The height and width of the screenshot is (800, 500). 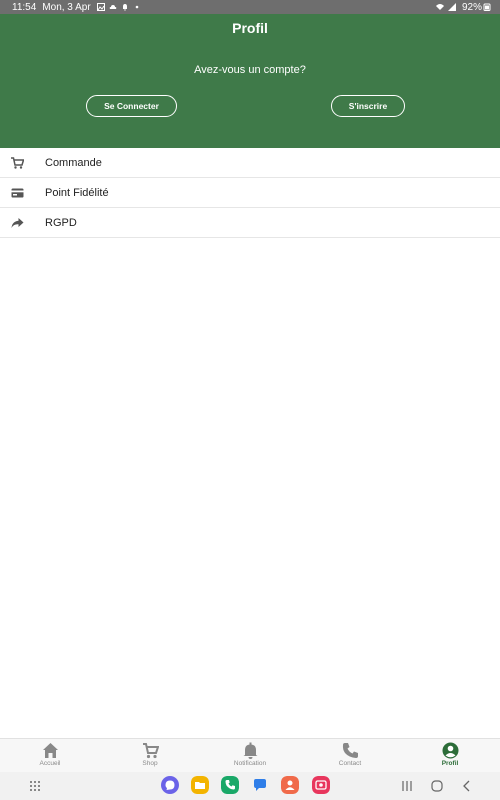 I want to click on messenger-app-icon, so click(x=170, y=785).